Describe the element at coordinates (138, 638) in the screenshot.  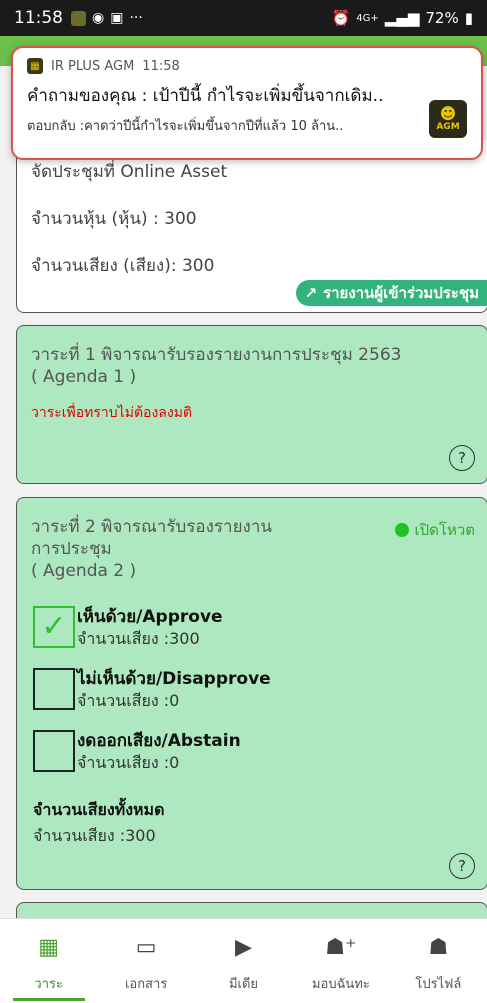
I see `approve-votes: จำนวนเสียง :300` at that location.